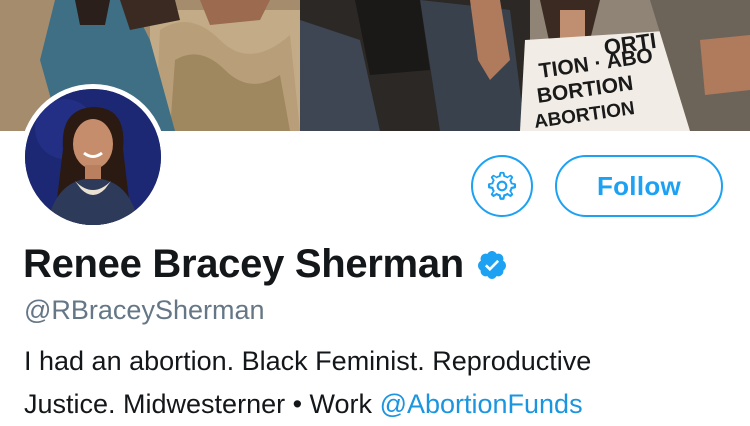  I want to click on avatar-frame, so click(93, 157).